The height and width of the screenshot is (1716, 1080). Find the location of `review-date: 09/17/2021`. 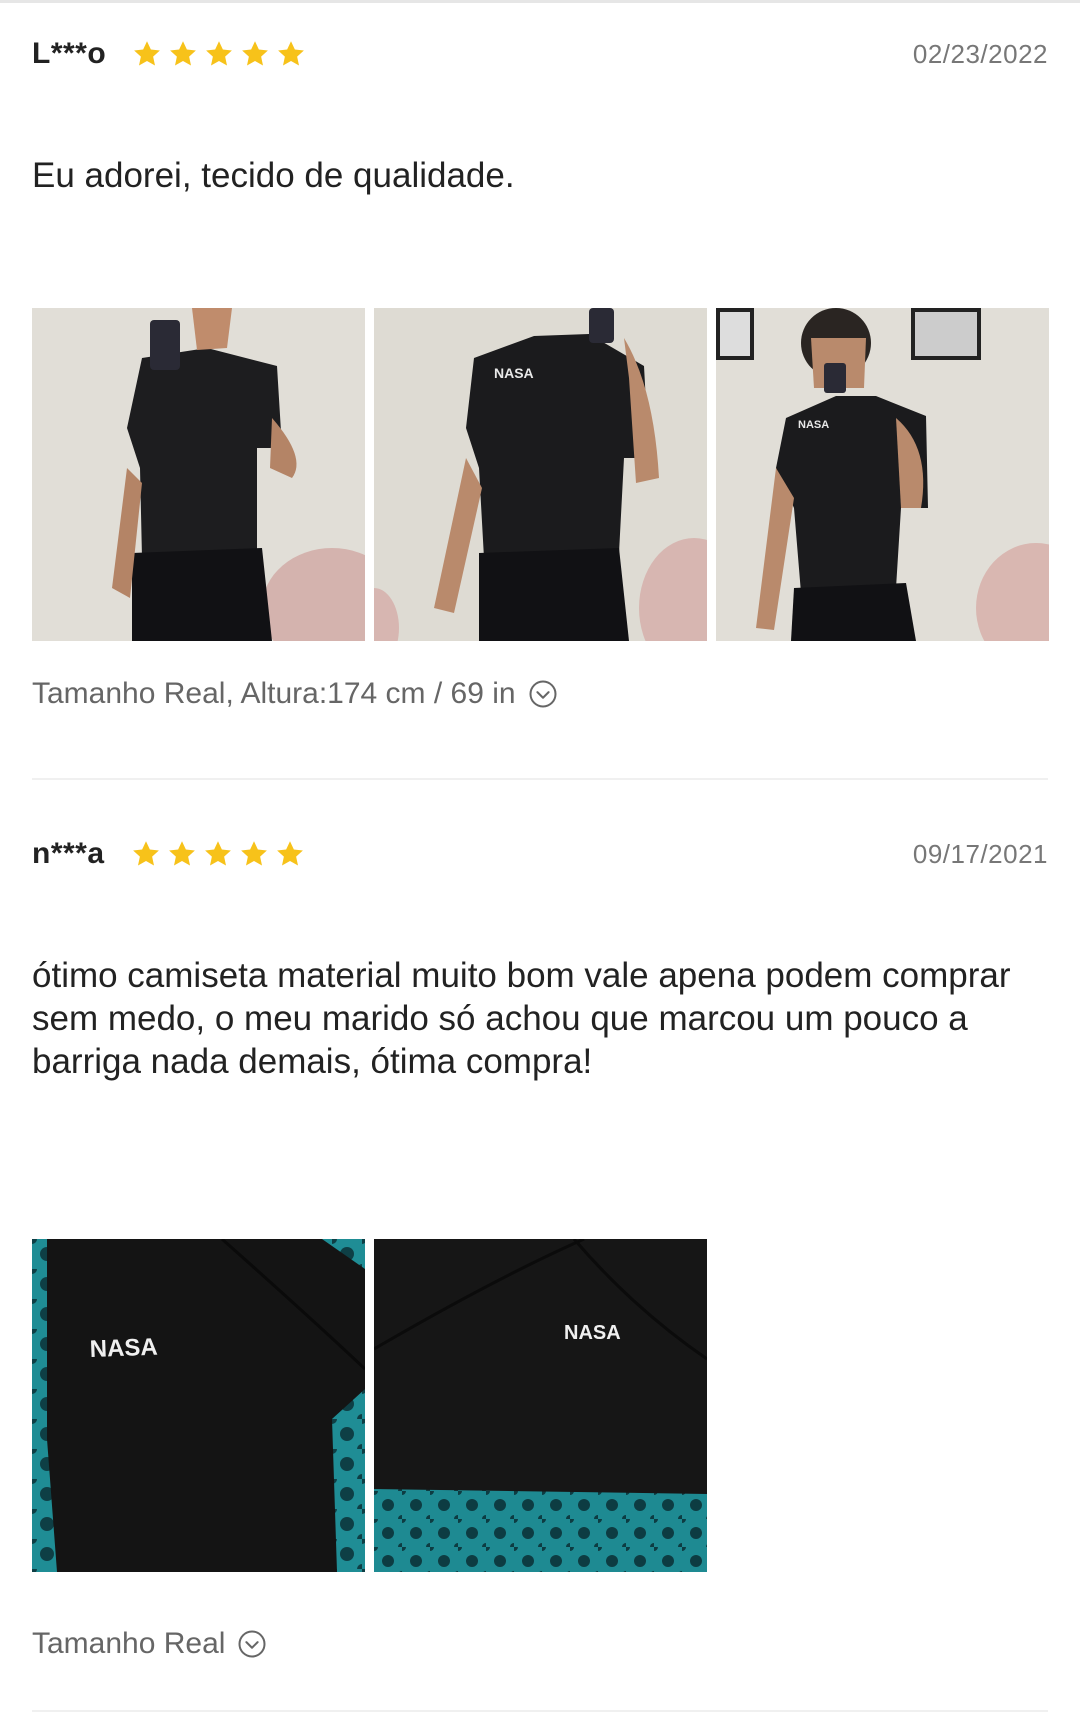

review-date: 09/17/2021 is located at coordinates (980, 853).